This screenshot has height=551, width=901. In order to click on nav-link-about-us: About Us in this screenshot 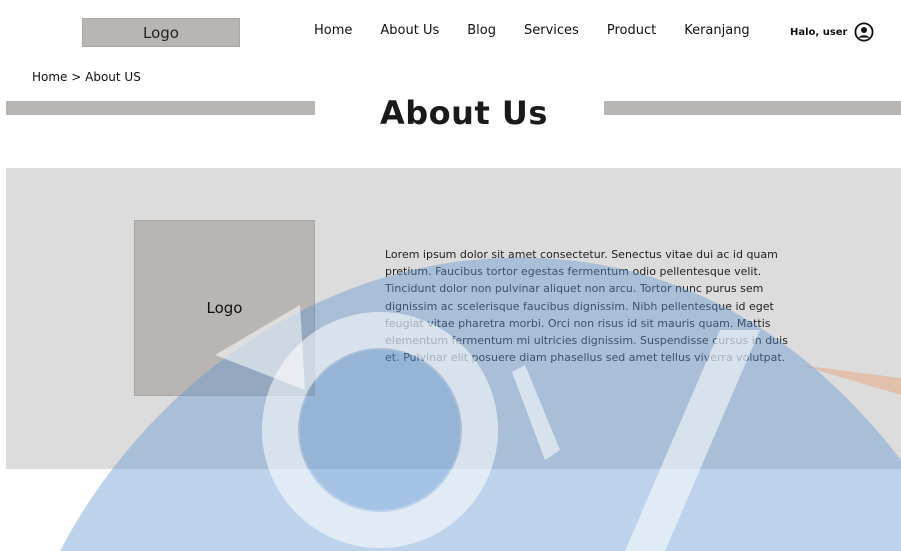, I will do `click(409, 30)`.